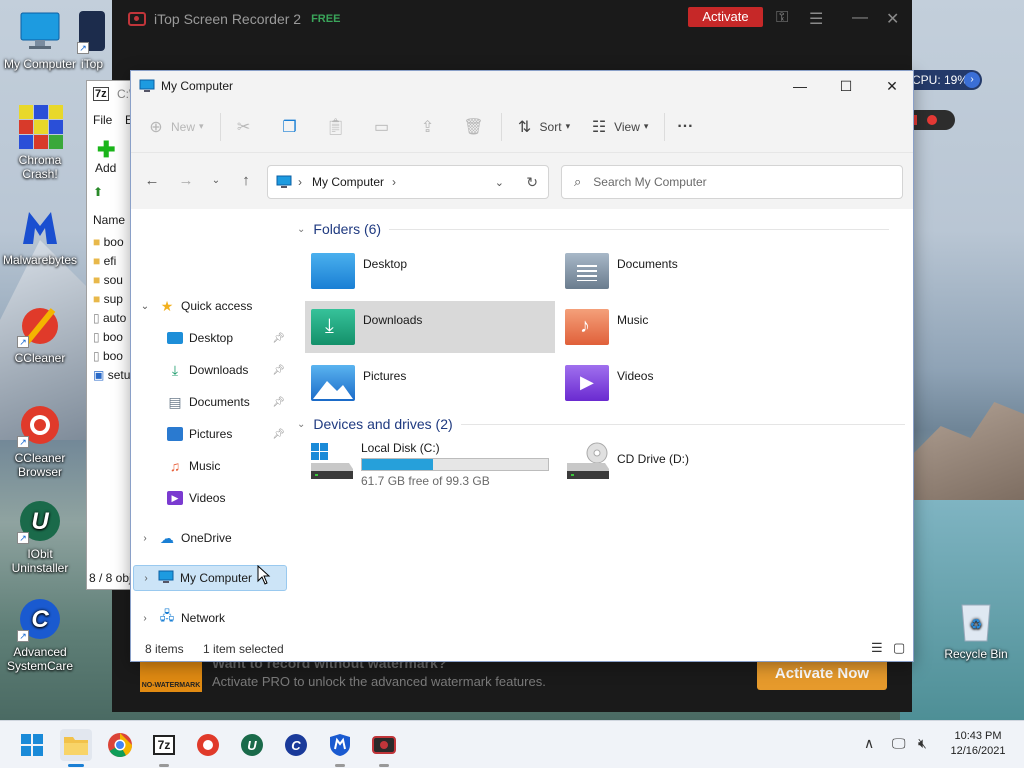 The width and height of the screenshot is (1024, 768). What do you see at coordinates (846, 86) in the screenshot?
I see `maximize-button: ☐` at bounding box center [846, 86].